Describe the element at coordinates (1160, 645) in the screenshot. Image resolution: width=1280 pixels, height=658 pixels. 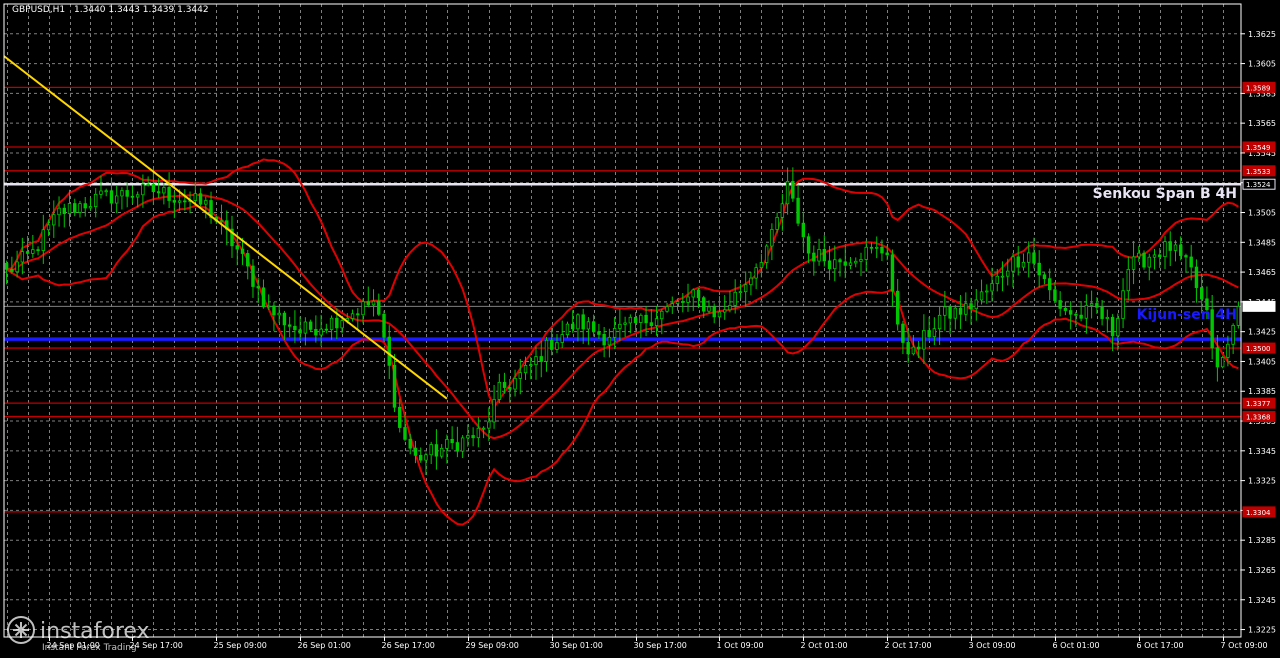
I see `x-tick-label: 6 Oct 17:00` at that location.